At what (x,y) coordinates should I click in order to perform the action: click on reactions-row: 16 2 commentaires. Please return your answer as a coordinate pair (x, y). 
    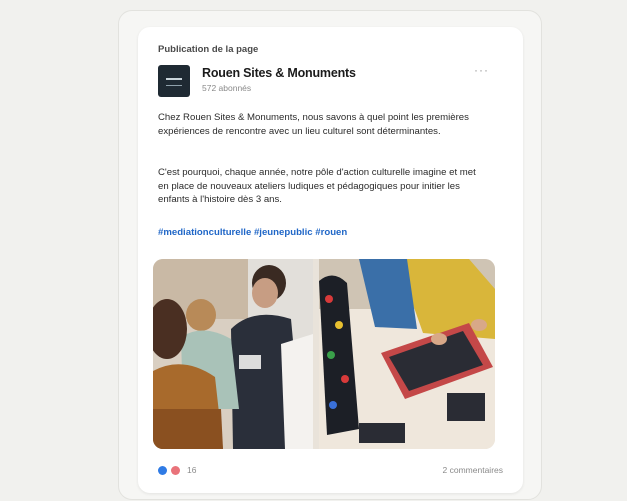
    Looking at the image, I should click on (330, 471).